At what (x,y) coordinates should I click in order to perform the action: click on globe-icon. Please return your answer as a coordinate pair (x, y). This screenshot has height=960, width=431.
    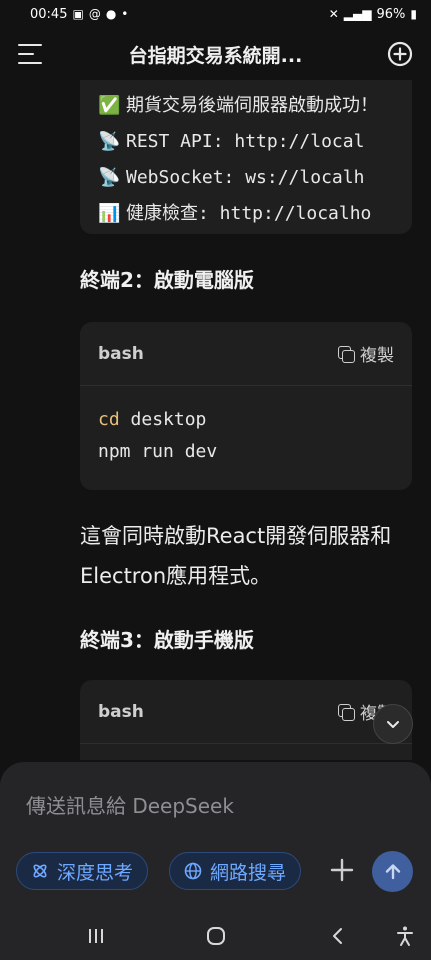
    Looking at the image, I should click on (193, 871).